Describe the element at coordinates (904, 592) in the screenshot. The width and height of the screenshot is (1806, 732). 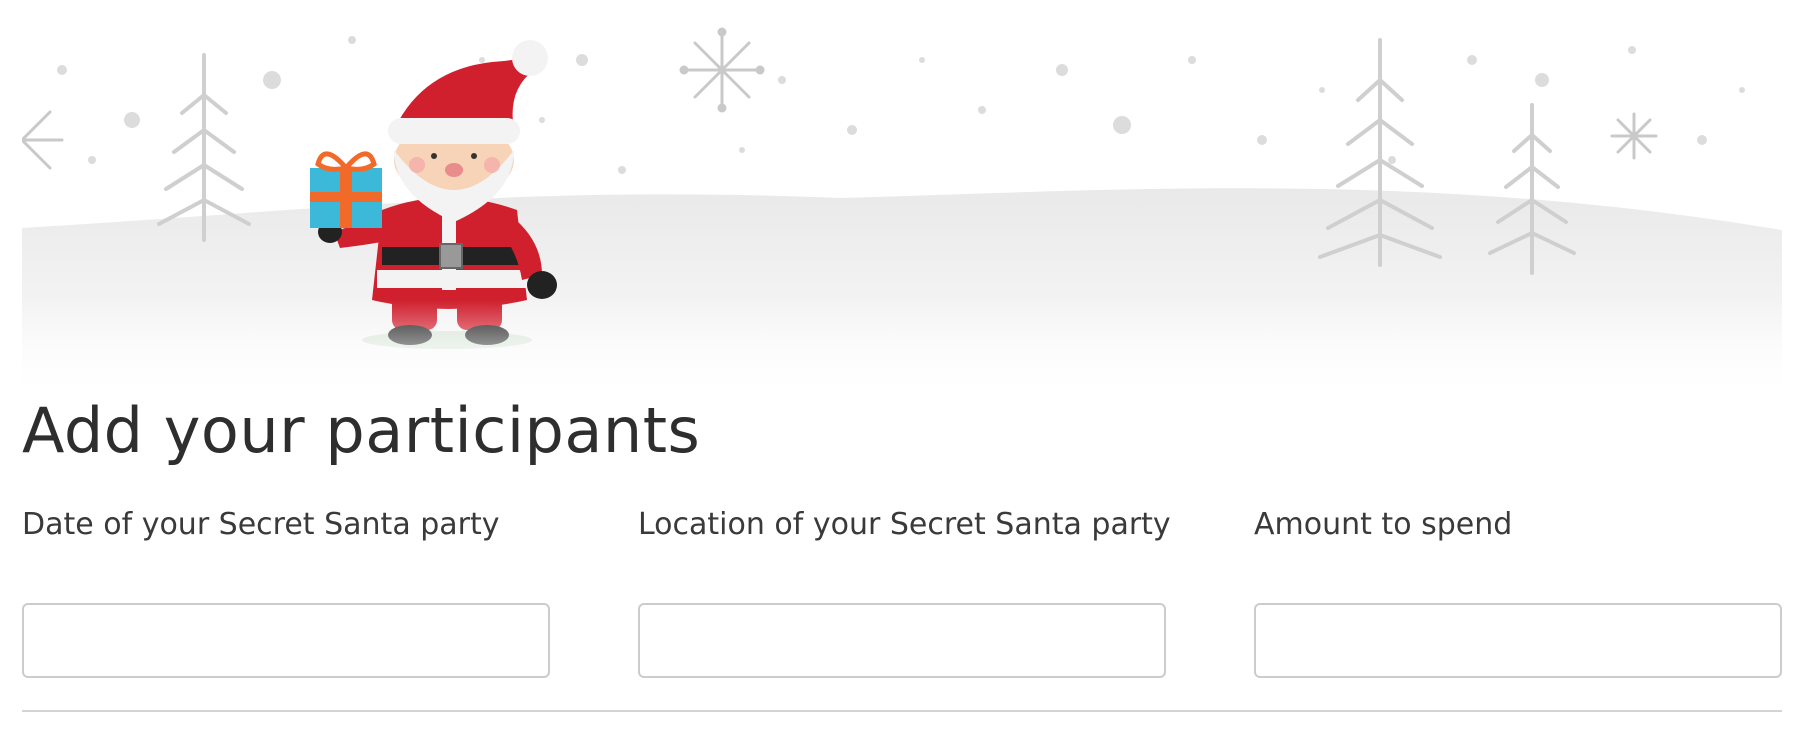
I see `party-location-field: Location of your Secret Santa party` at that location.